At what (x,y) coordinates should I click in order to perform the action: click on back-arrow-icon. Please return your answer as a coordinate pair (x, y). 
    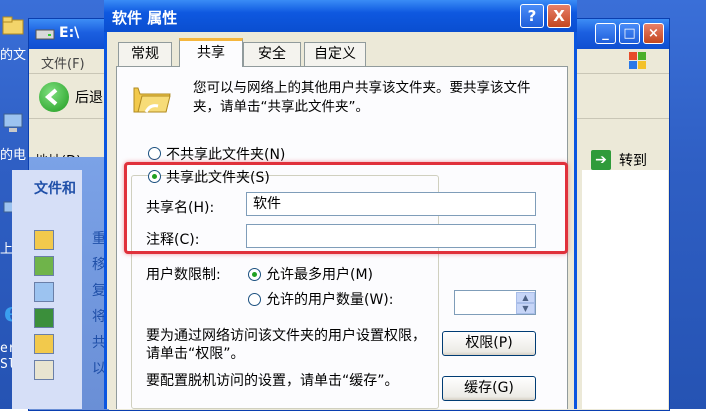
    Looking at the image, I should click on (54, 97).